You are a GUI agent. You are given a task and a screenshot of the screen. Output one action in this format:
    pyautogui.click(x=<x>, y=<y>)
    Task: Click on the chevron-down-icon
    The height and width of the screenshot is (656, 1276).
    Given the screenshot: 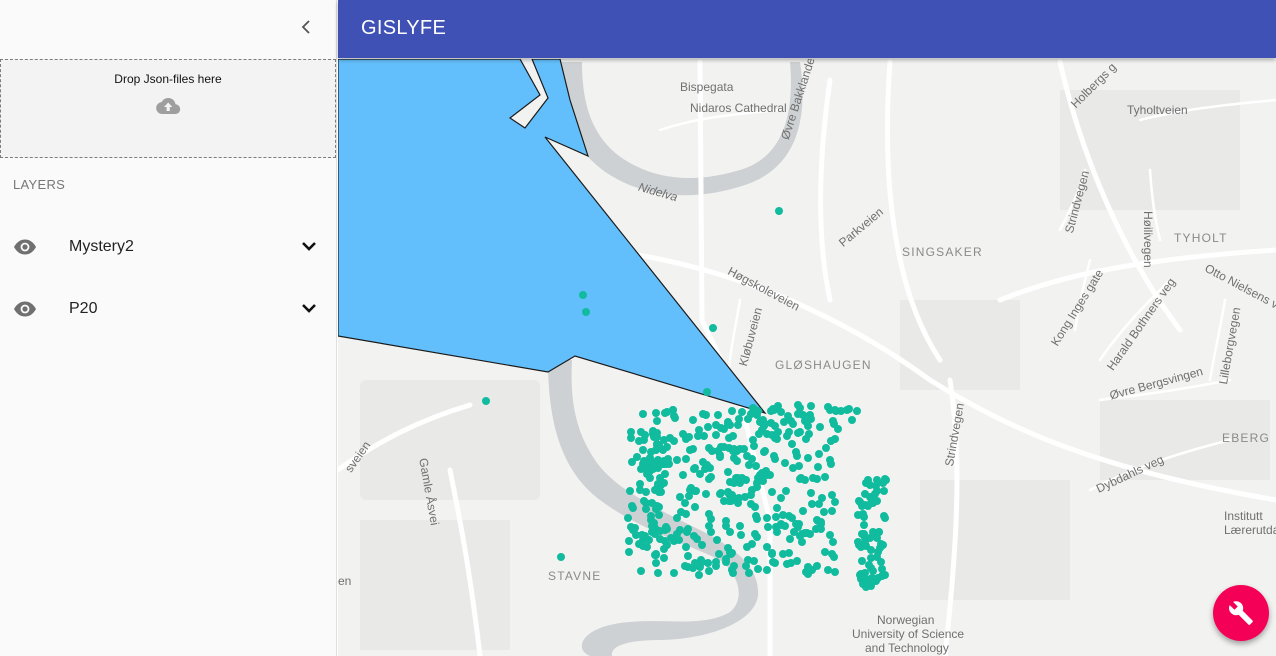 What is the action you would take?
    pyautogui.click(x=309, y=309)
    